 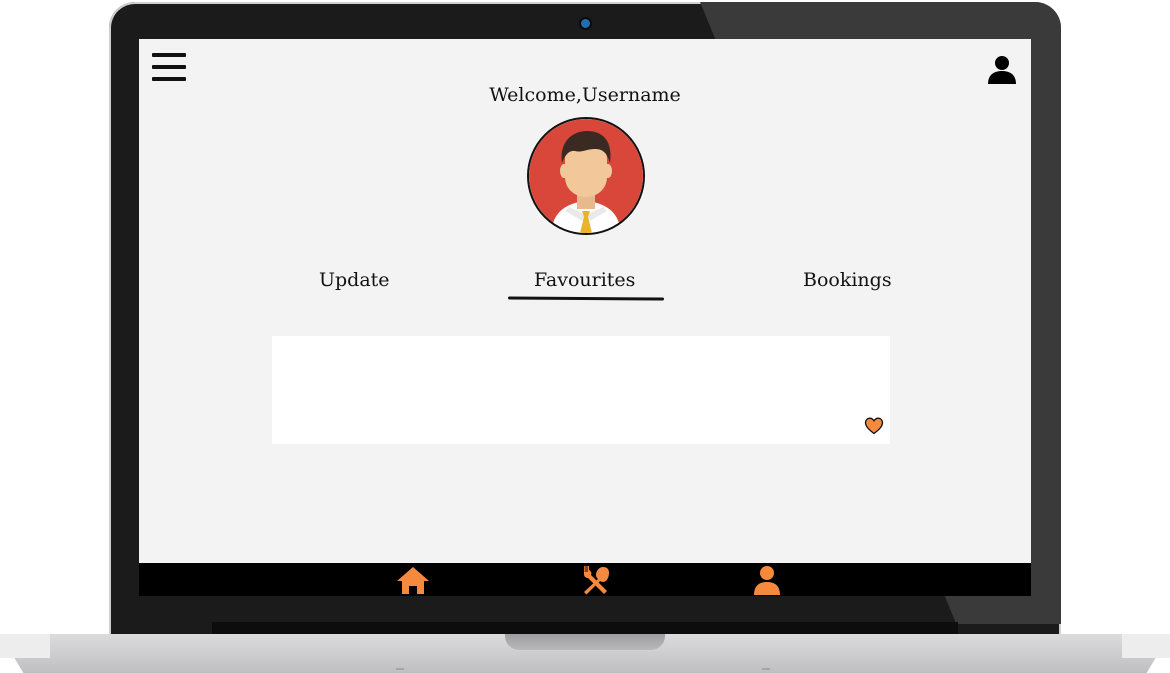 What do you see at coordinates (1146, 646) in the screenshot?
I see `laptop-base-right` at bounding box center [1146, 646].